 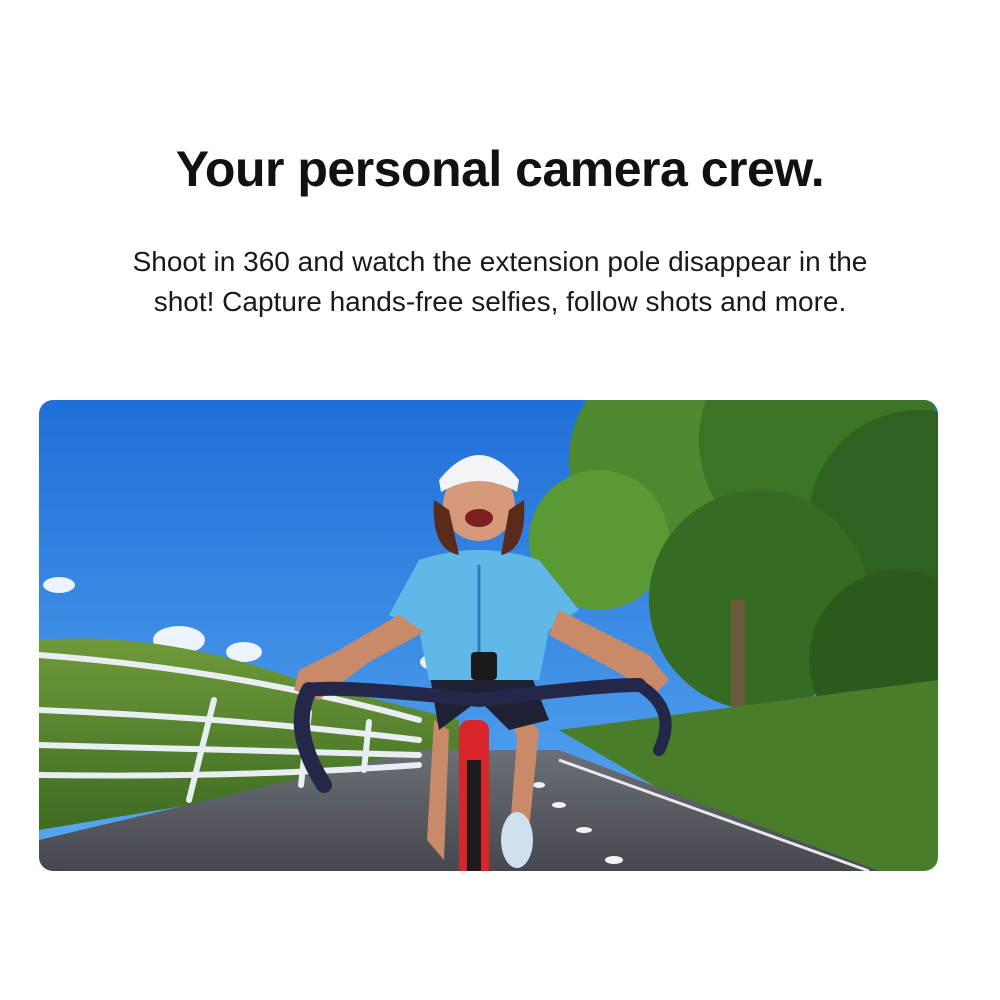 What do you see at coordinates (484, 666) in the screenshot?
I see `camera-mount` at bounding box center [484, 666].